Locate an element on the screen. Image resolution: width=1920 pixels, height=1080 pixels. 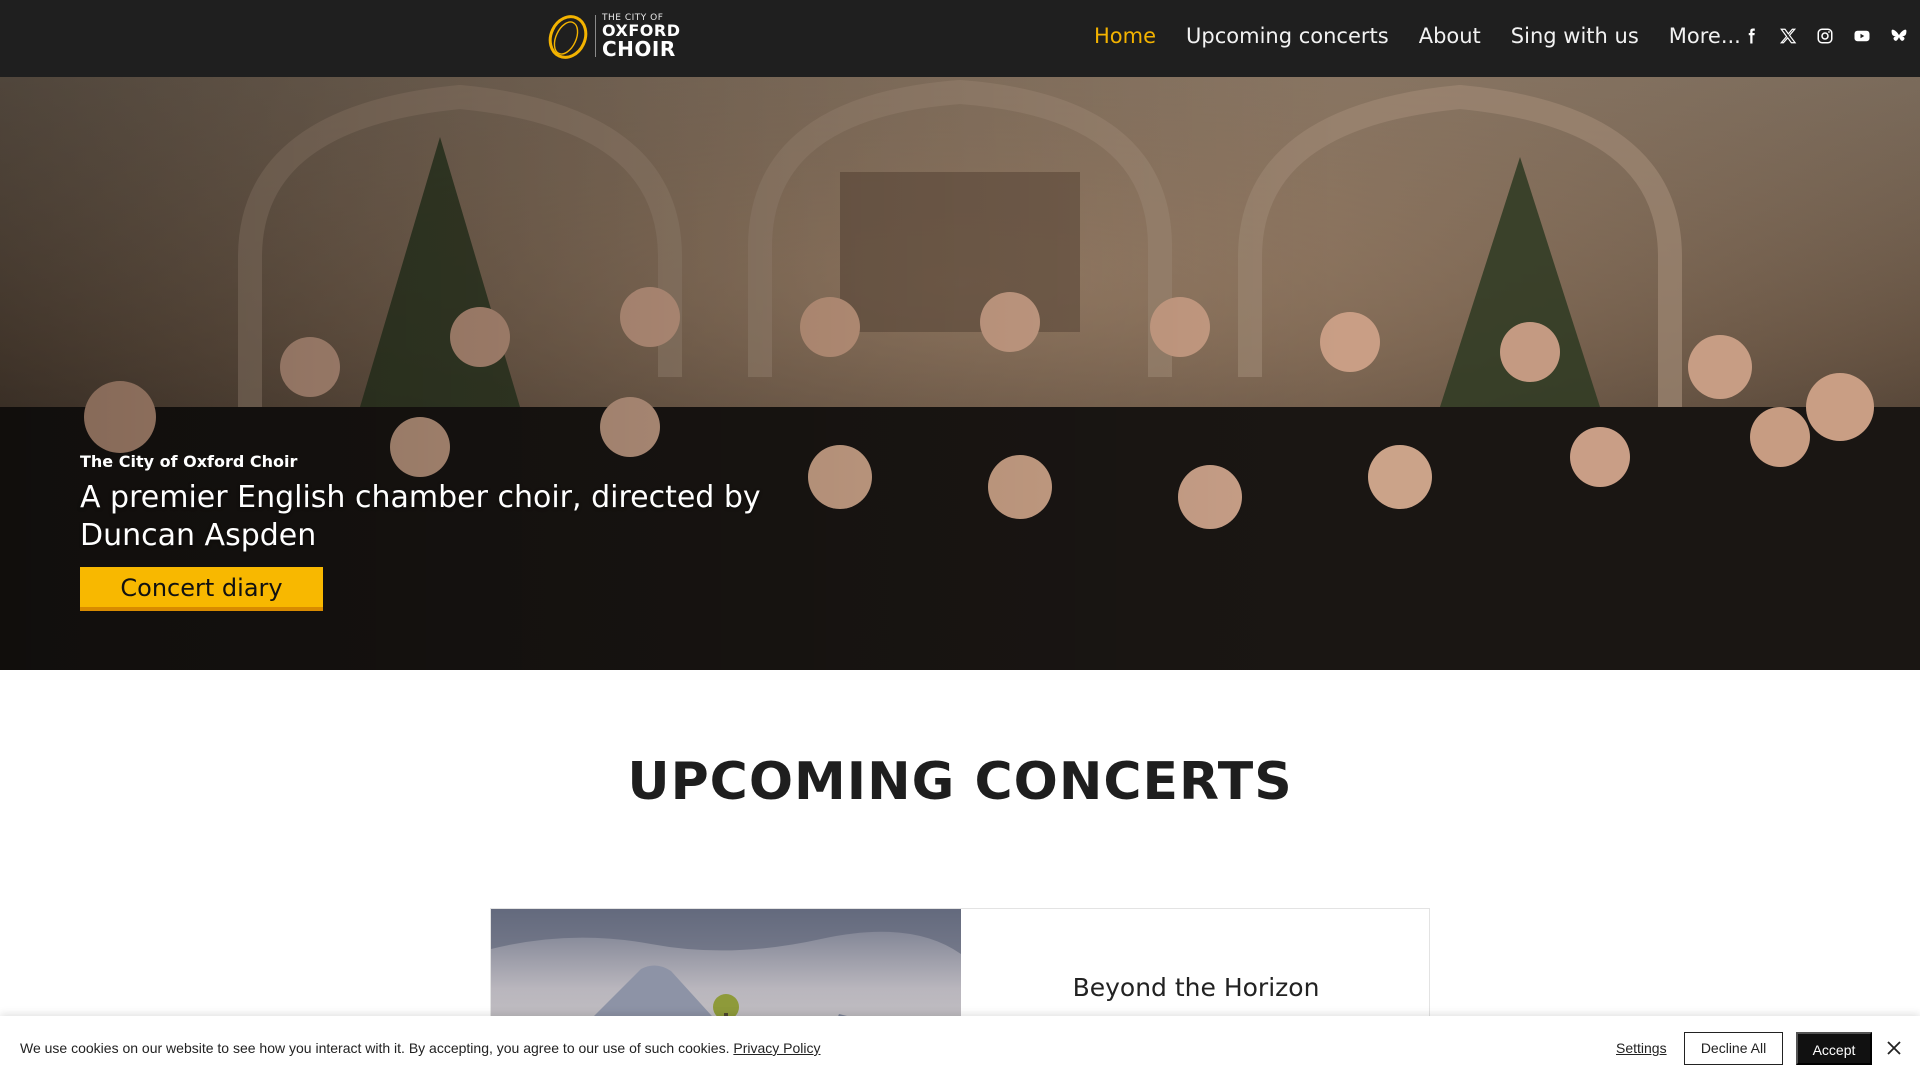
logo-line-3: CHOIR is located at coordinates (639, 48).